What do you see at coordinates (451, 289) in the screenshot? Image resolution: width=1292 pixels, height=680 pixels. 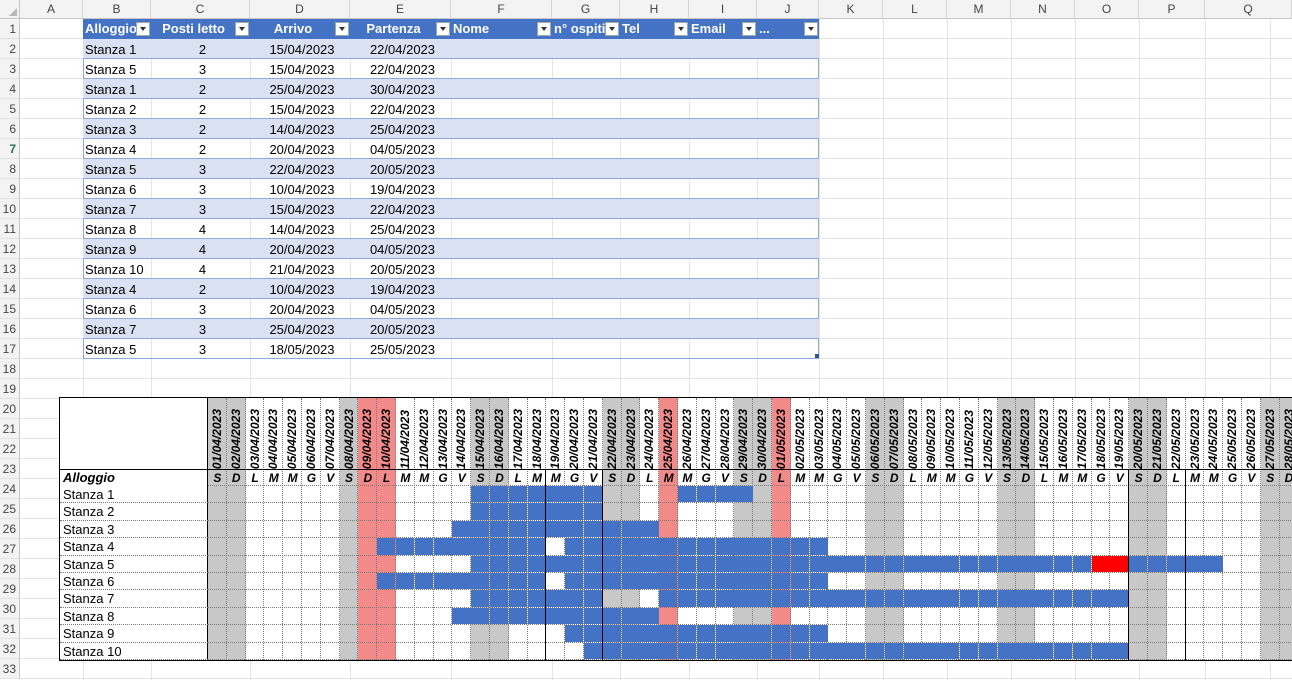 I see `table-row: Stanza 4 2 10/04/2023 19/04/2023` at bounding box center [451, 289].